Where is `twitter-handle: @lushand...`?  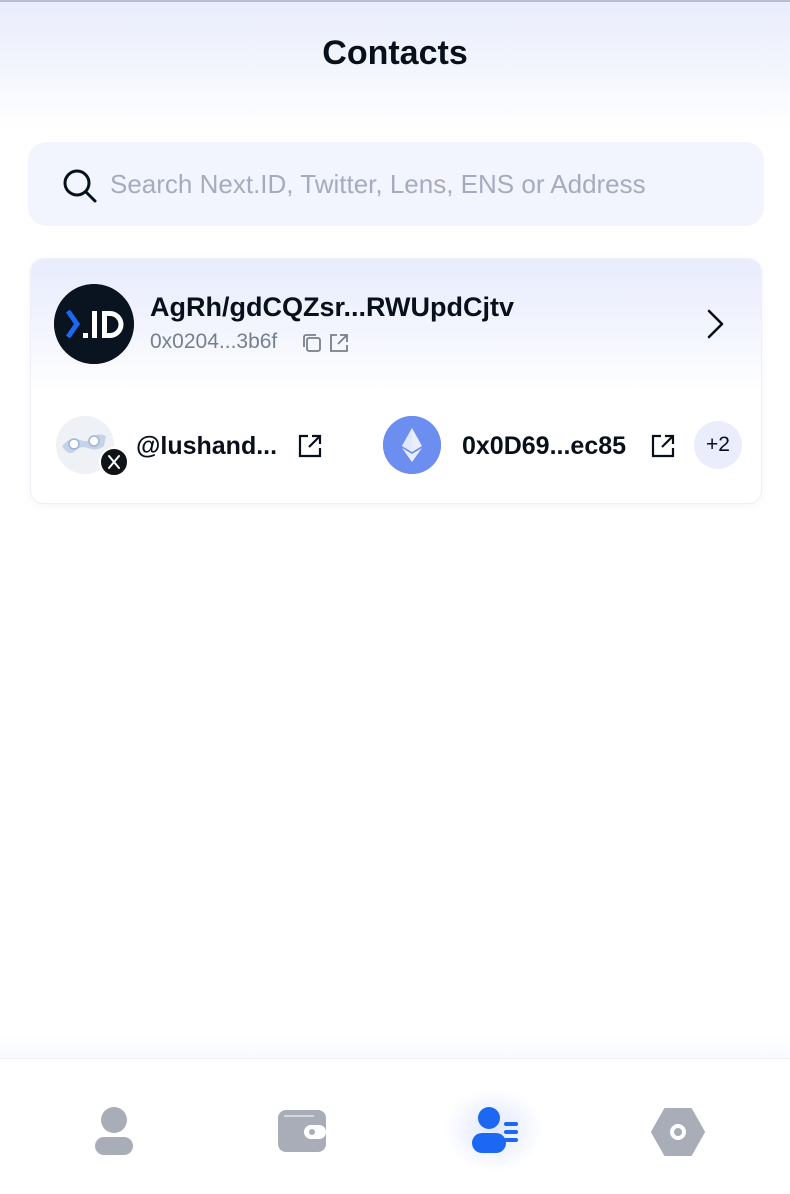 twitter-handle: @lushand... is located at coordinates (206, 446).